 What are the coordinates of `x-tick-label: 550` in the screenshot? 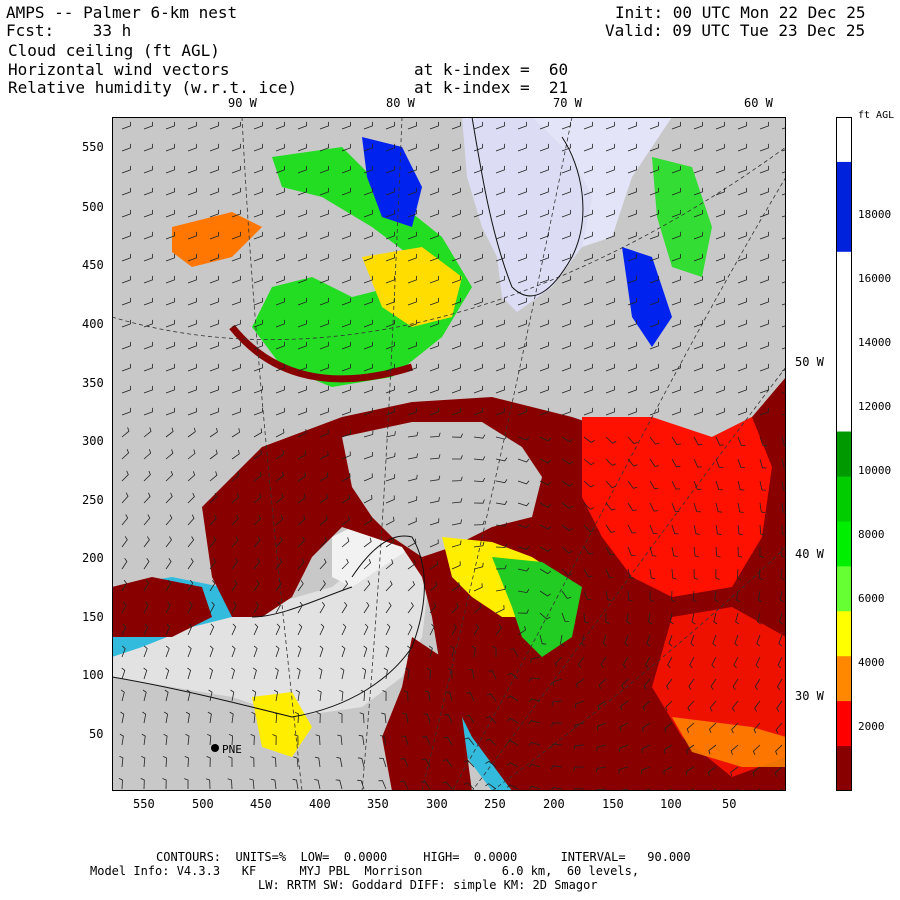 It's located at (144, 804).